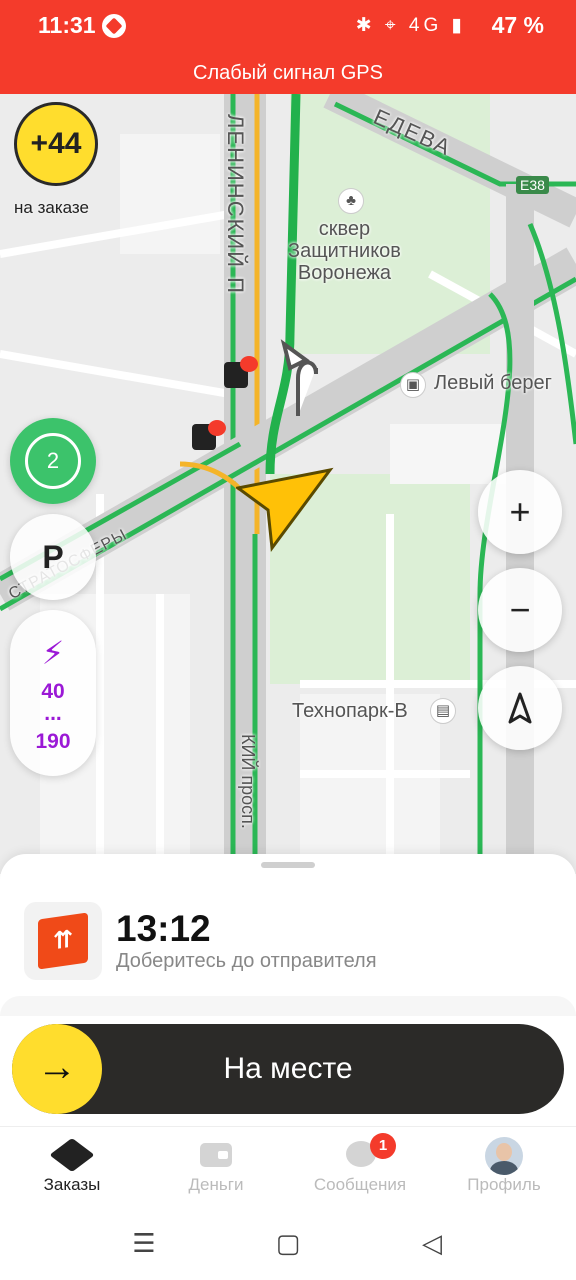 Image resolution: width=576 pixels, height=1280 pixels. What do you see at coordinates (532, 185) in the screenshot?
I see `road-code-label: E38` at bounding box center [532, 185].